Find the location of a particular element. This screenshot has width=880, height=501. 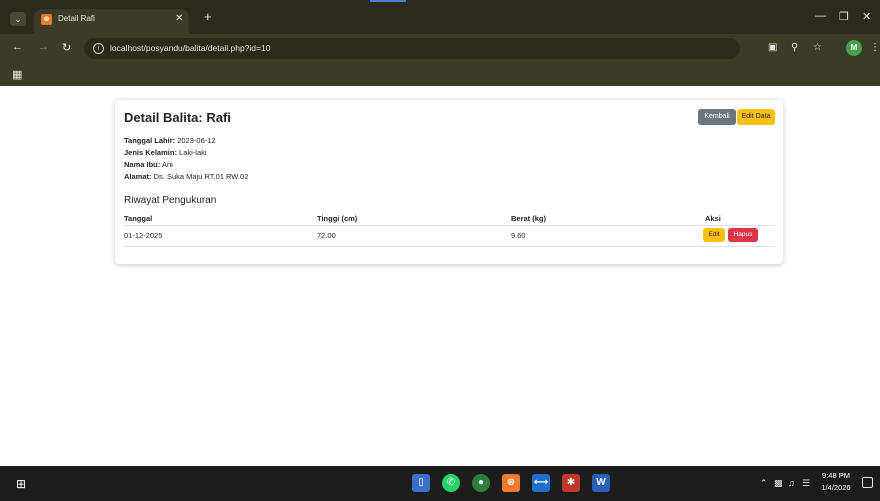

browser-tab: ⊛ Detail Rafi ✕ is located at coordinates (111, 21).